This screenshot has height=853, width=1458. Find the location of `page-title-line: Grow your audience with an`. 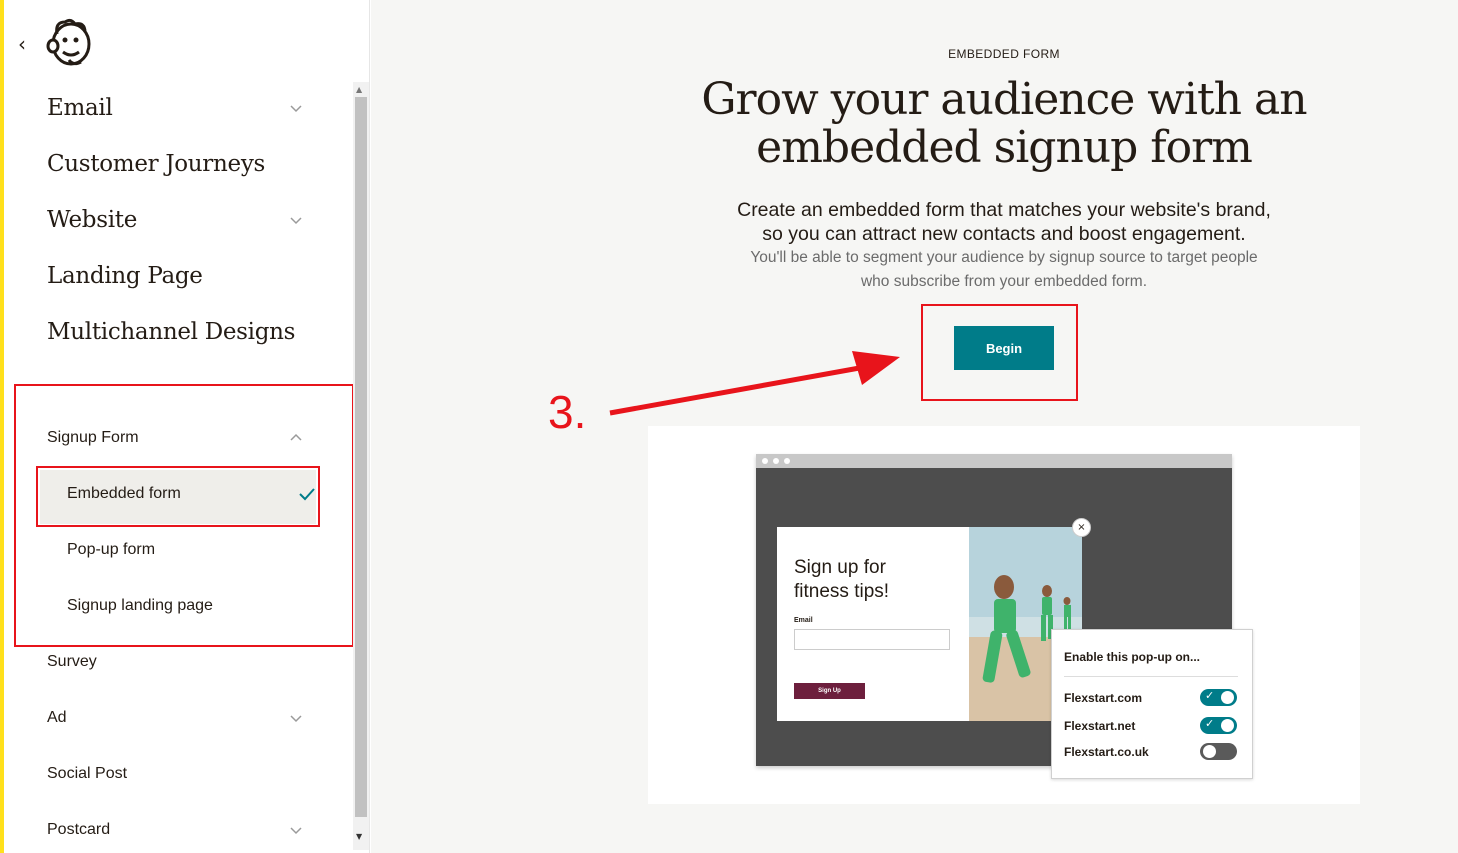

page-title-line: Grow your audience with an is located at coordinates (1004, 99).